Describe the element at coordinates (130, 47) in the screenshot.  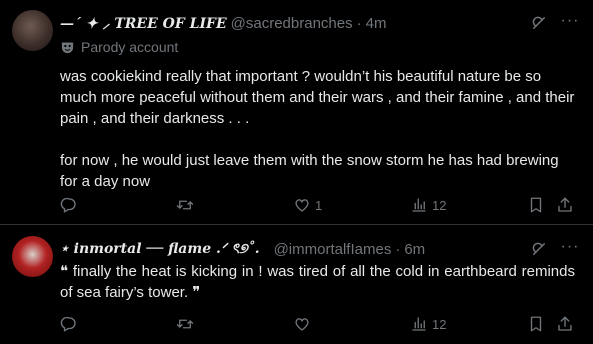
I see `parody-label: Parody account` at that location.